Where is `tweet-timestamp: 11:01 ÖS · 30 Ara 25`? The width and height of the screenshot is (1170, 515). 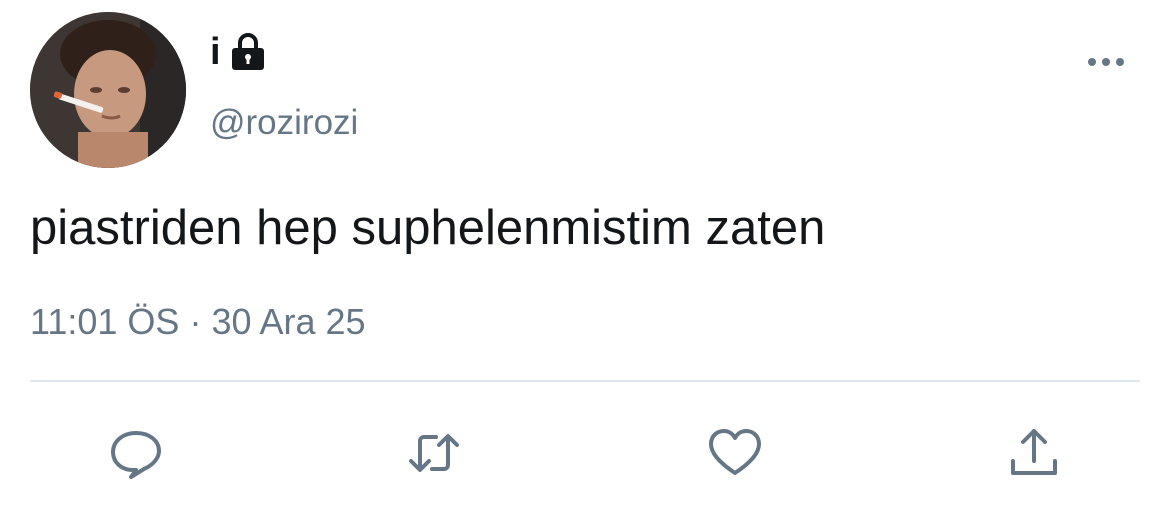 tweet-timestamp: 11:01 ÖS · 30 Ara 25 is located at coordinates (198, 322).